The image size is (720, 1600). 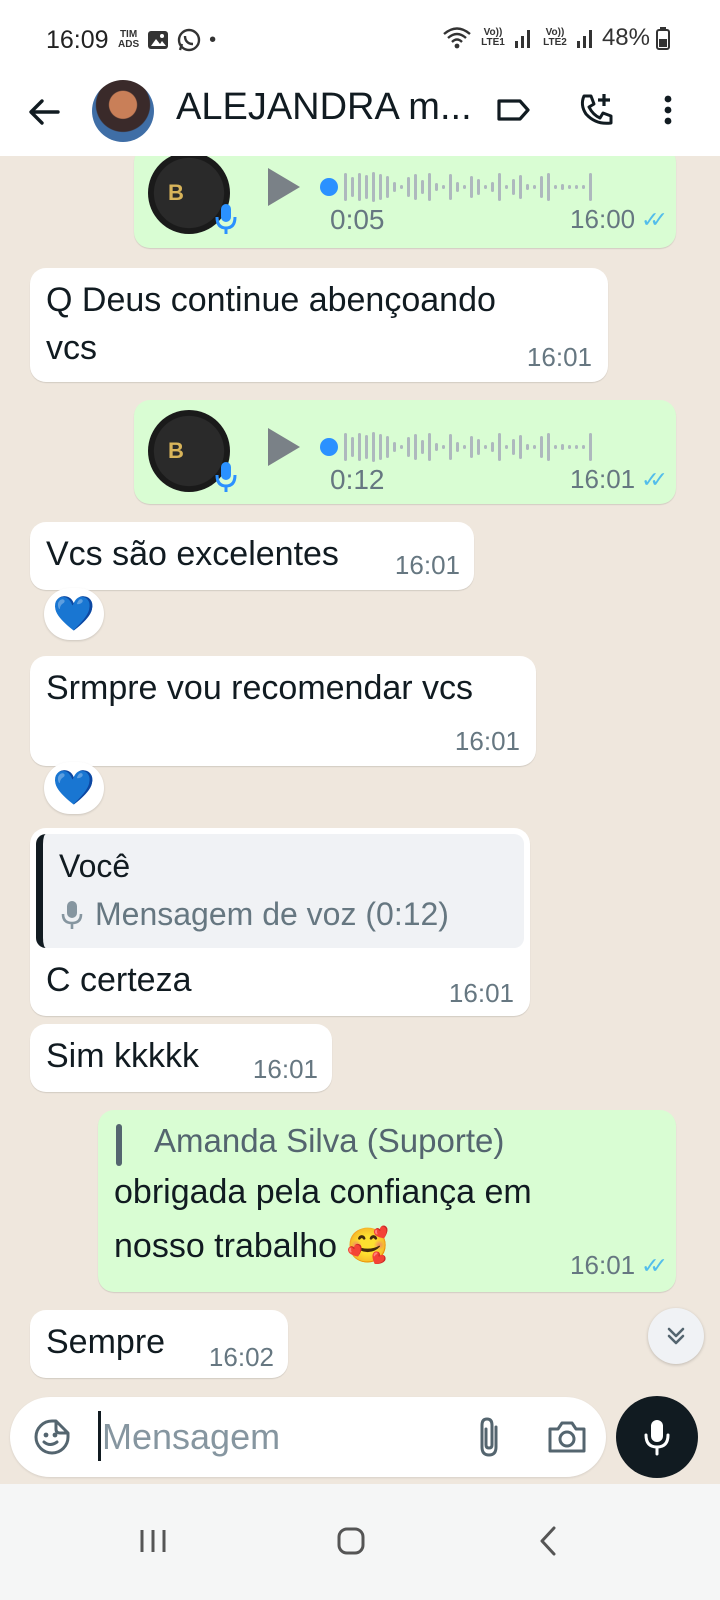 I want to click on label-icon, so click(x=514, y=110).